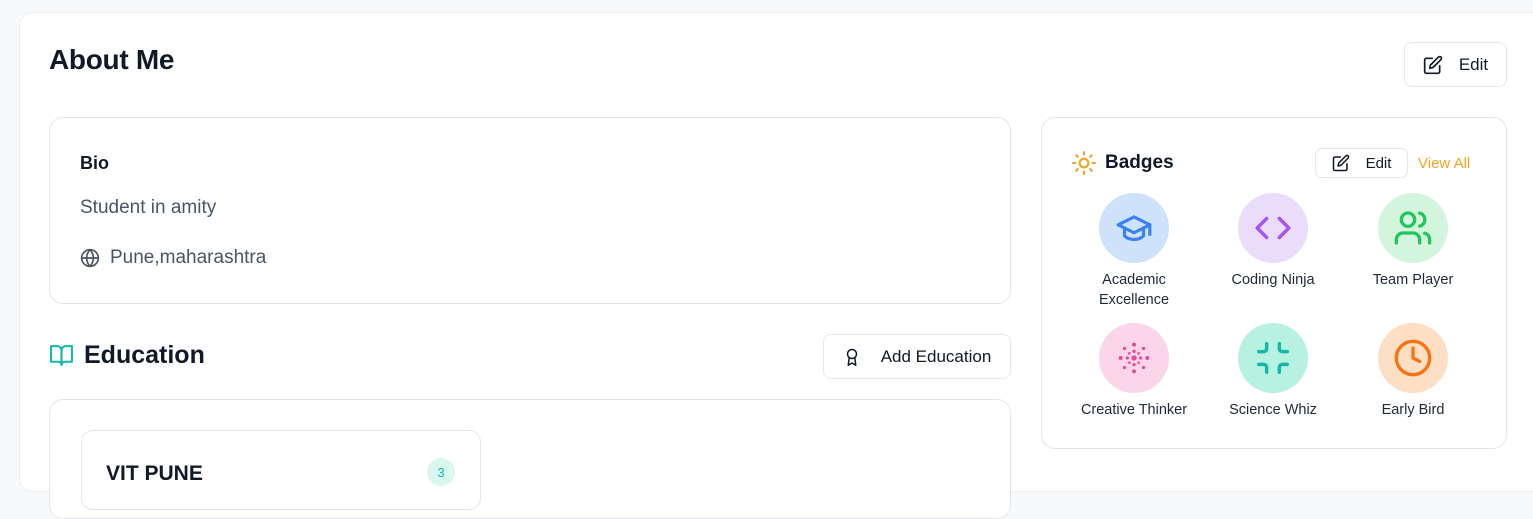 Image resolution: width=1533 pixels, height=519 pixels. I want to click on badge-academic-excellence: Academic Excellence, so click(1134, 251).